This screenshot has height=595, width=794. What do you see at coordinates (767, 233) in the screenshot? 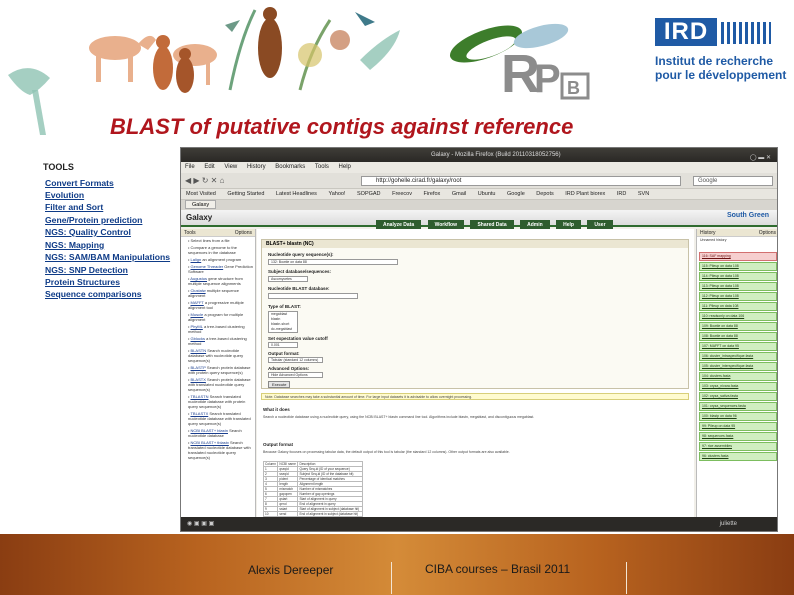
I see `history-options-menu: Options` at bounding box center [767, 233].